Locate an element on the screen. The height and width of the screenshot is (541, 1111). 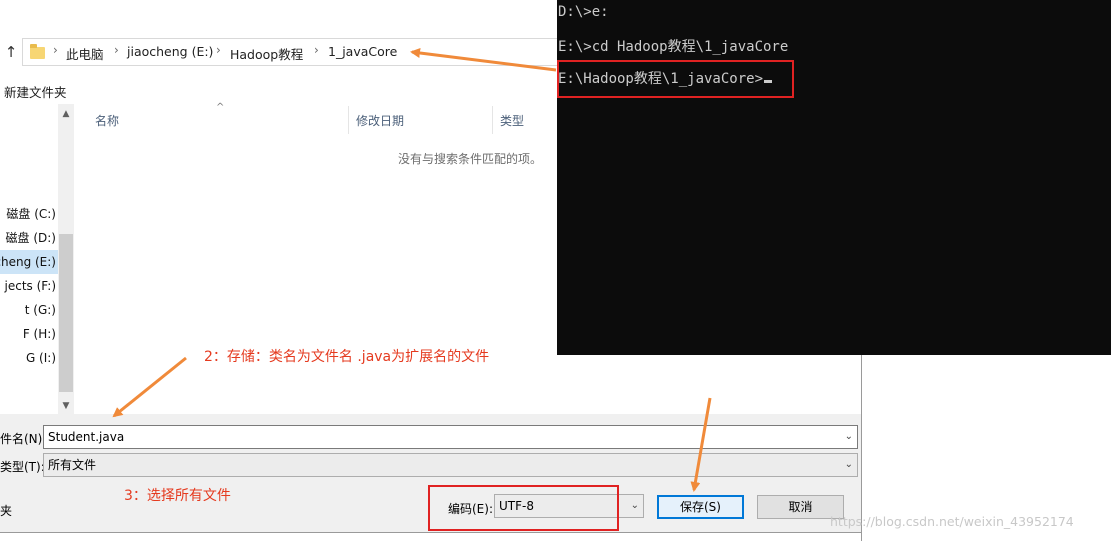
nav-item-f: jects (F:) is located at coordinates (30, 286).